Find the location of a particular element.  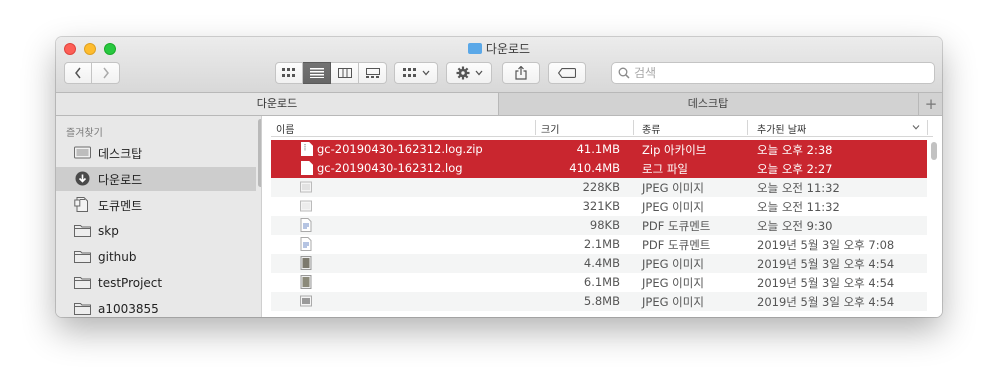

sort-chevron-down-icon is located at coordinates (916, 127).